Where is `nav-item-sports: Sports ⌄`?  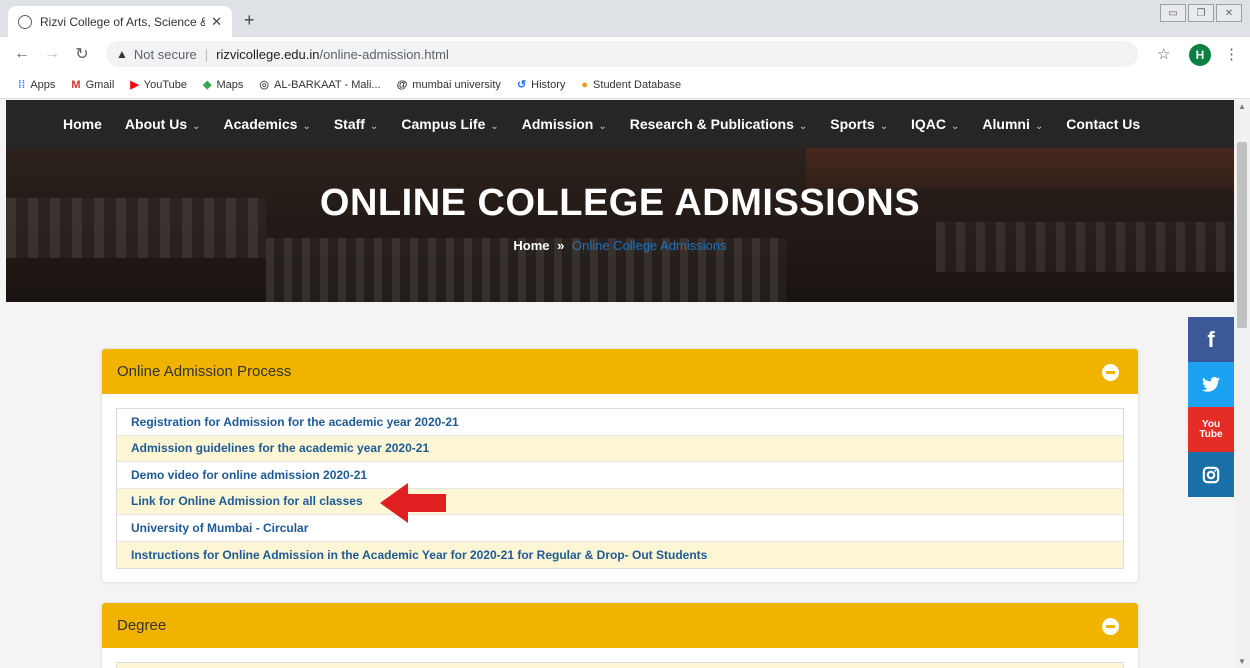
nav-item-sports: Sports ⌄ is located at coordinates (859, 124).